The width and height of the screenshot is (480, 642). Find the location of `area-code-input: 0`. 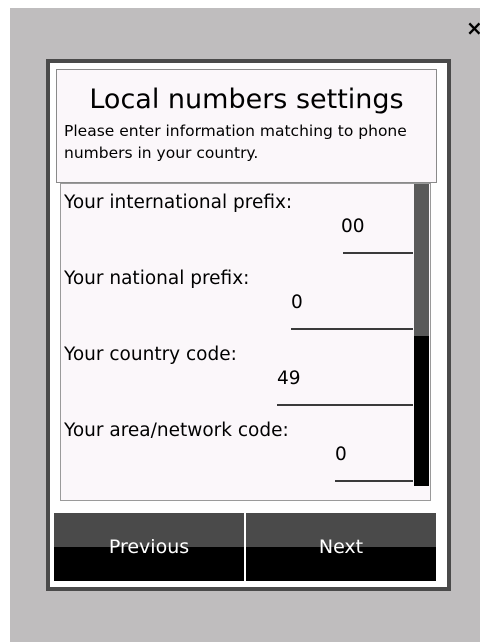

area-code-input: 0 is located at coordinates (341, 454).